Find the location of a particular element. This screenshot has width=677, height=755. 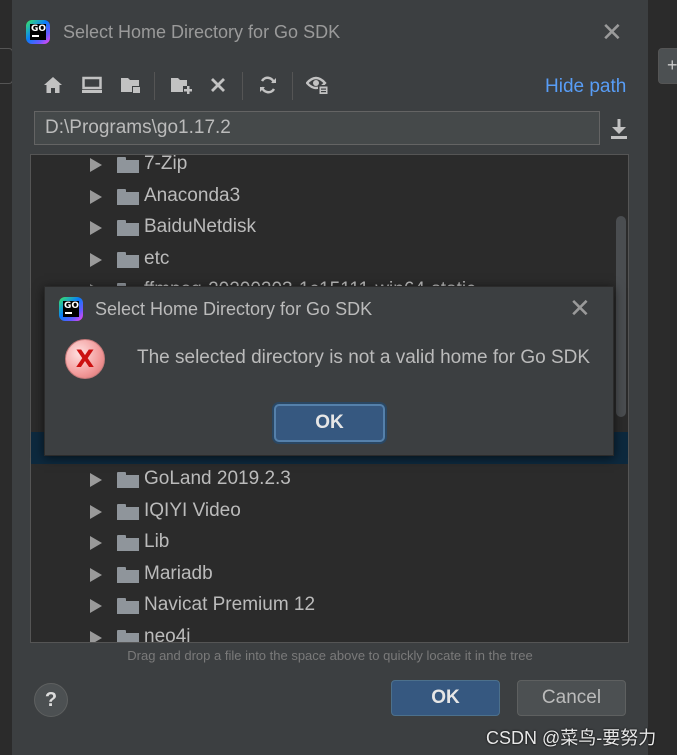

ok-button: OK is located at coordinates (445, 698).